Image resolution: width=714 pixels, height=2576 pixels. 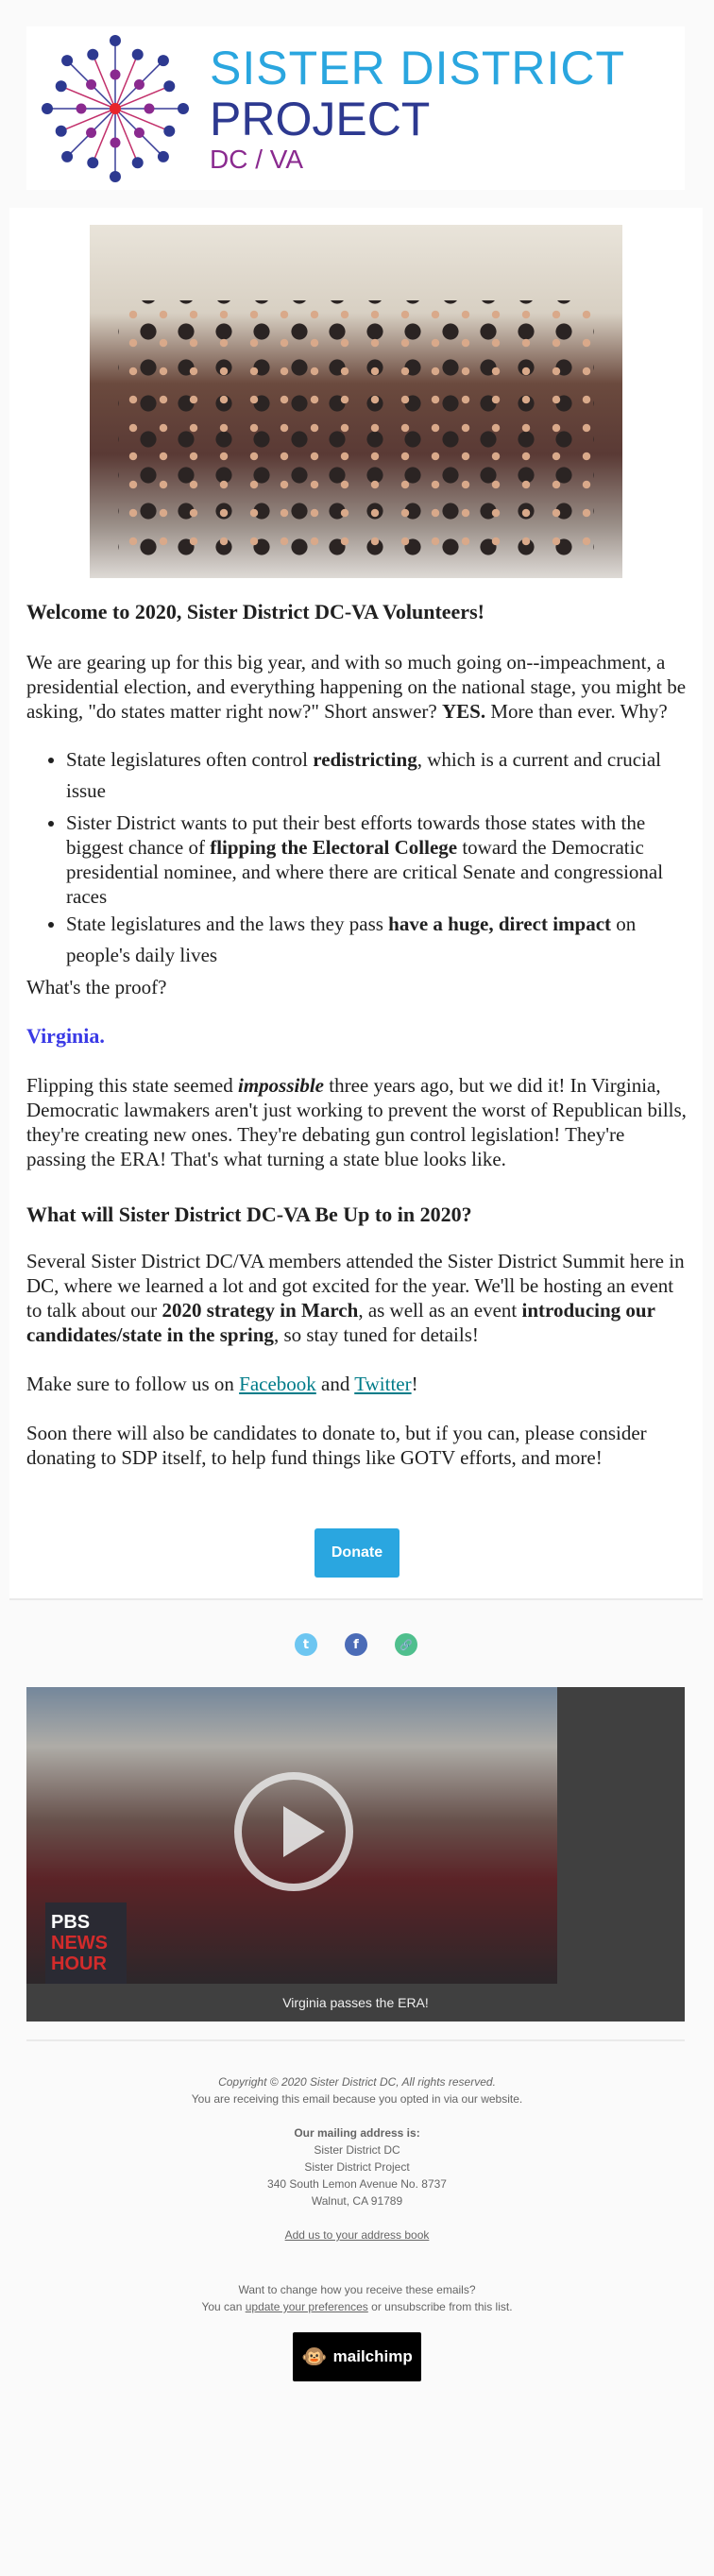 I want to click on video-thumbnail: PBS NEWS HOUR, so click(x=291, y=1836).